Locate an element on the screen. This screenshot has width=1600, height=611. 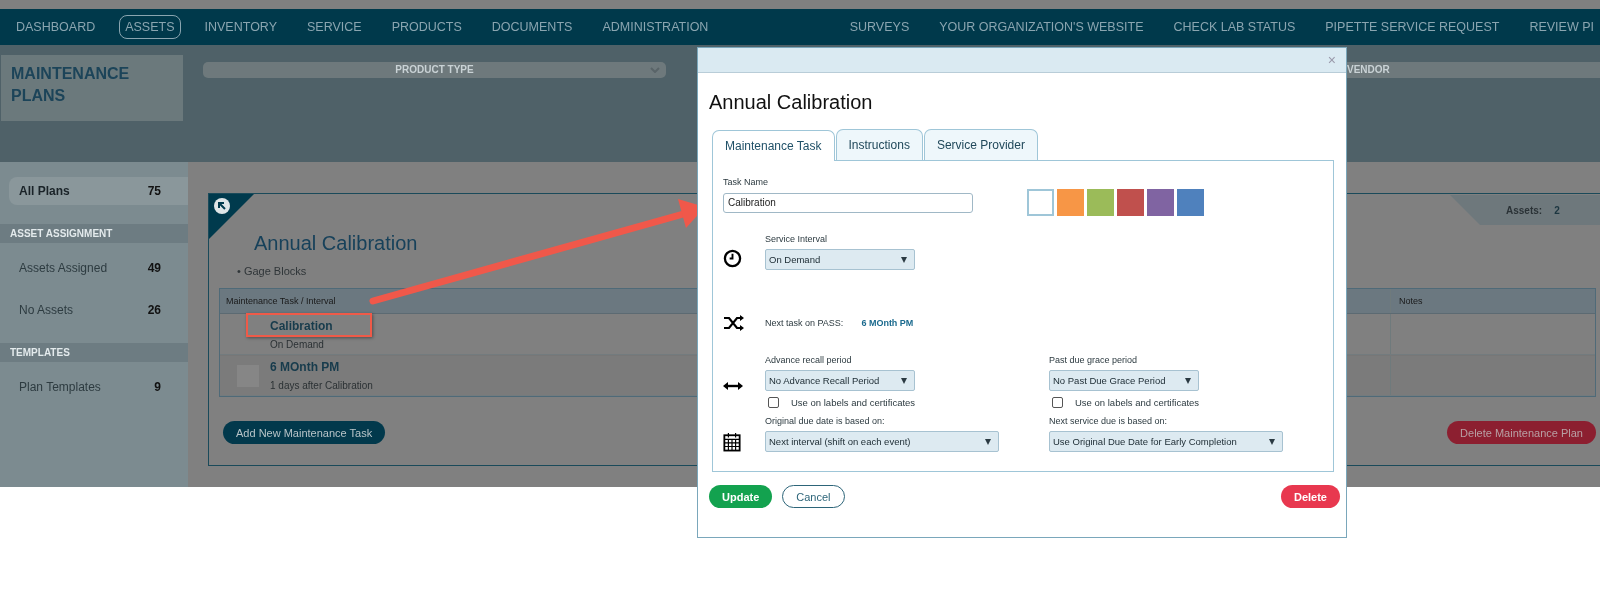
plan-title: Annual Calibration is located at coordinates (336, 243).